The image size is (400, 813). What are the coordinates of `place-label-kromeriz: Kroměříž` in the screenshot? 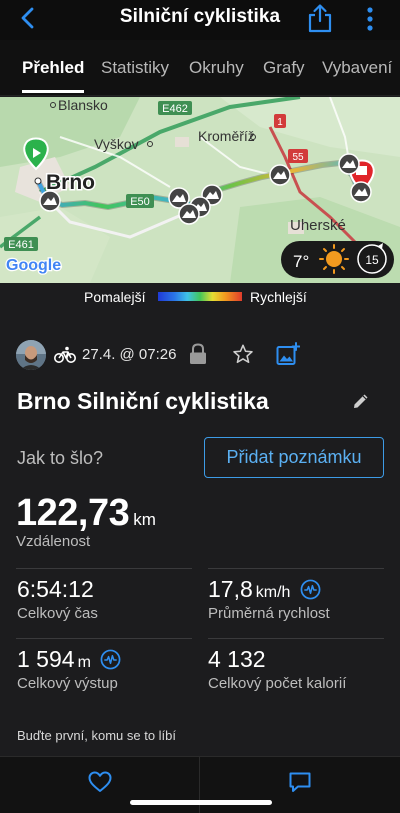 It's located at (226, 136).